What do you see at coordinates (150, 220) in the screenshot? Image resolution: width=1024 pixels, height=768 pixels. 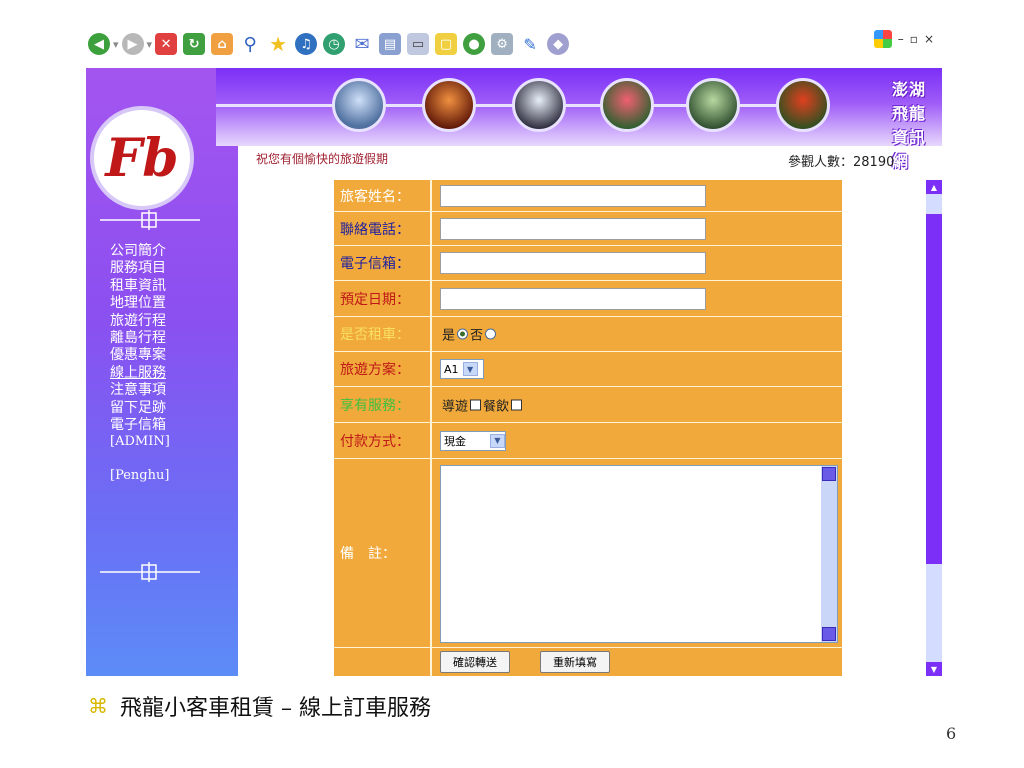 I see `divider-ornament-top` at bounding box center [150, 220].